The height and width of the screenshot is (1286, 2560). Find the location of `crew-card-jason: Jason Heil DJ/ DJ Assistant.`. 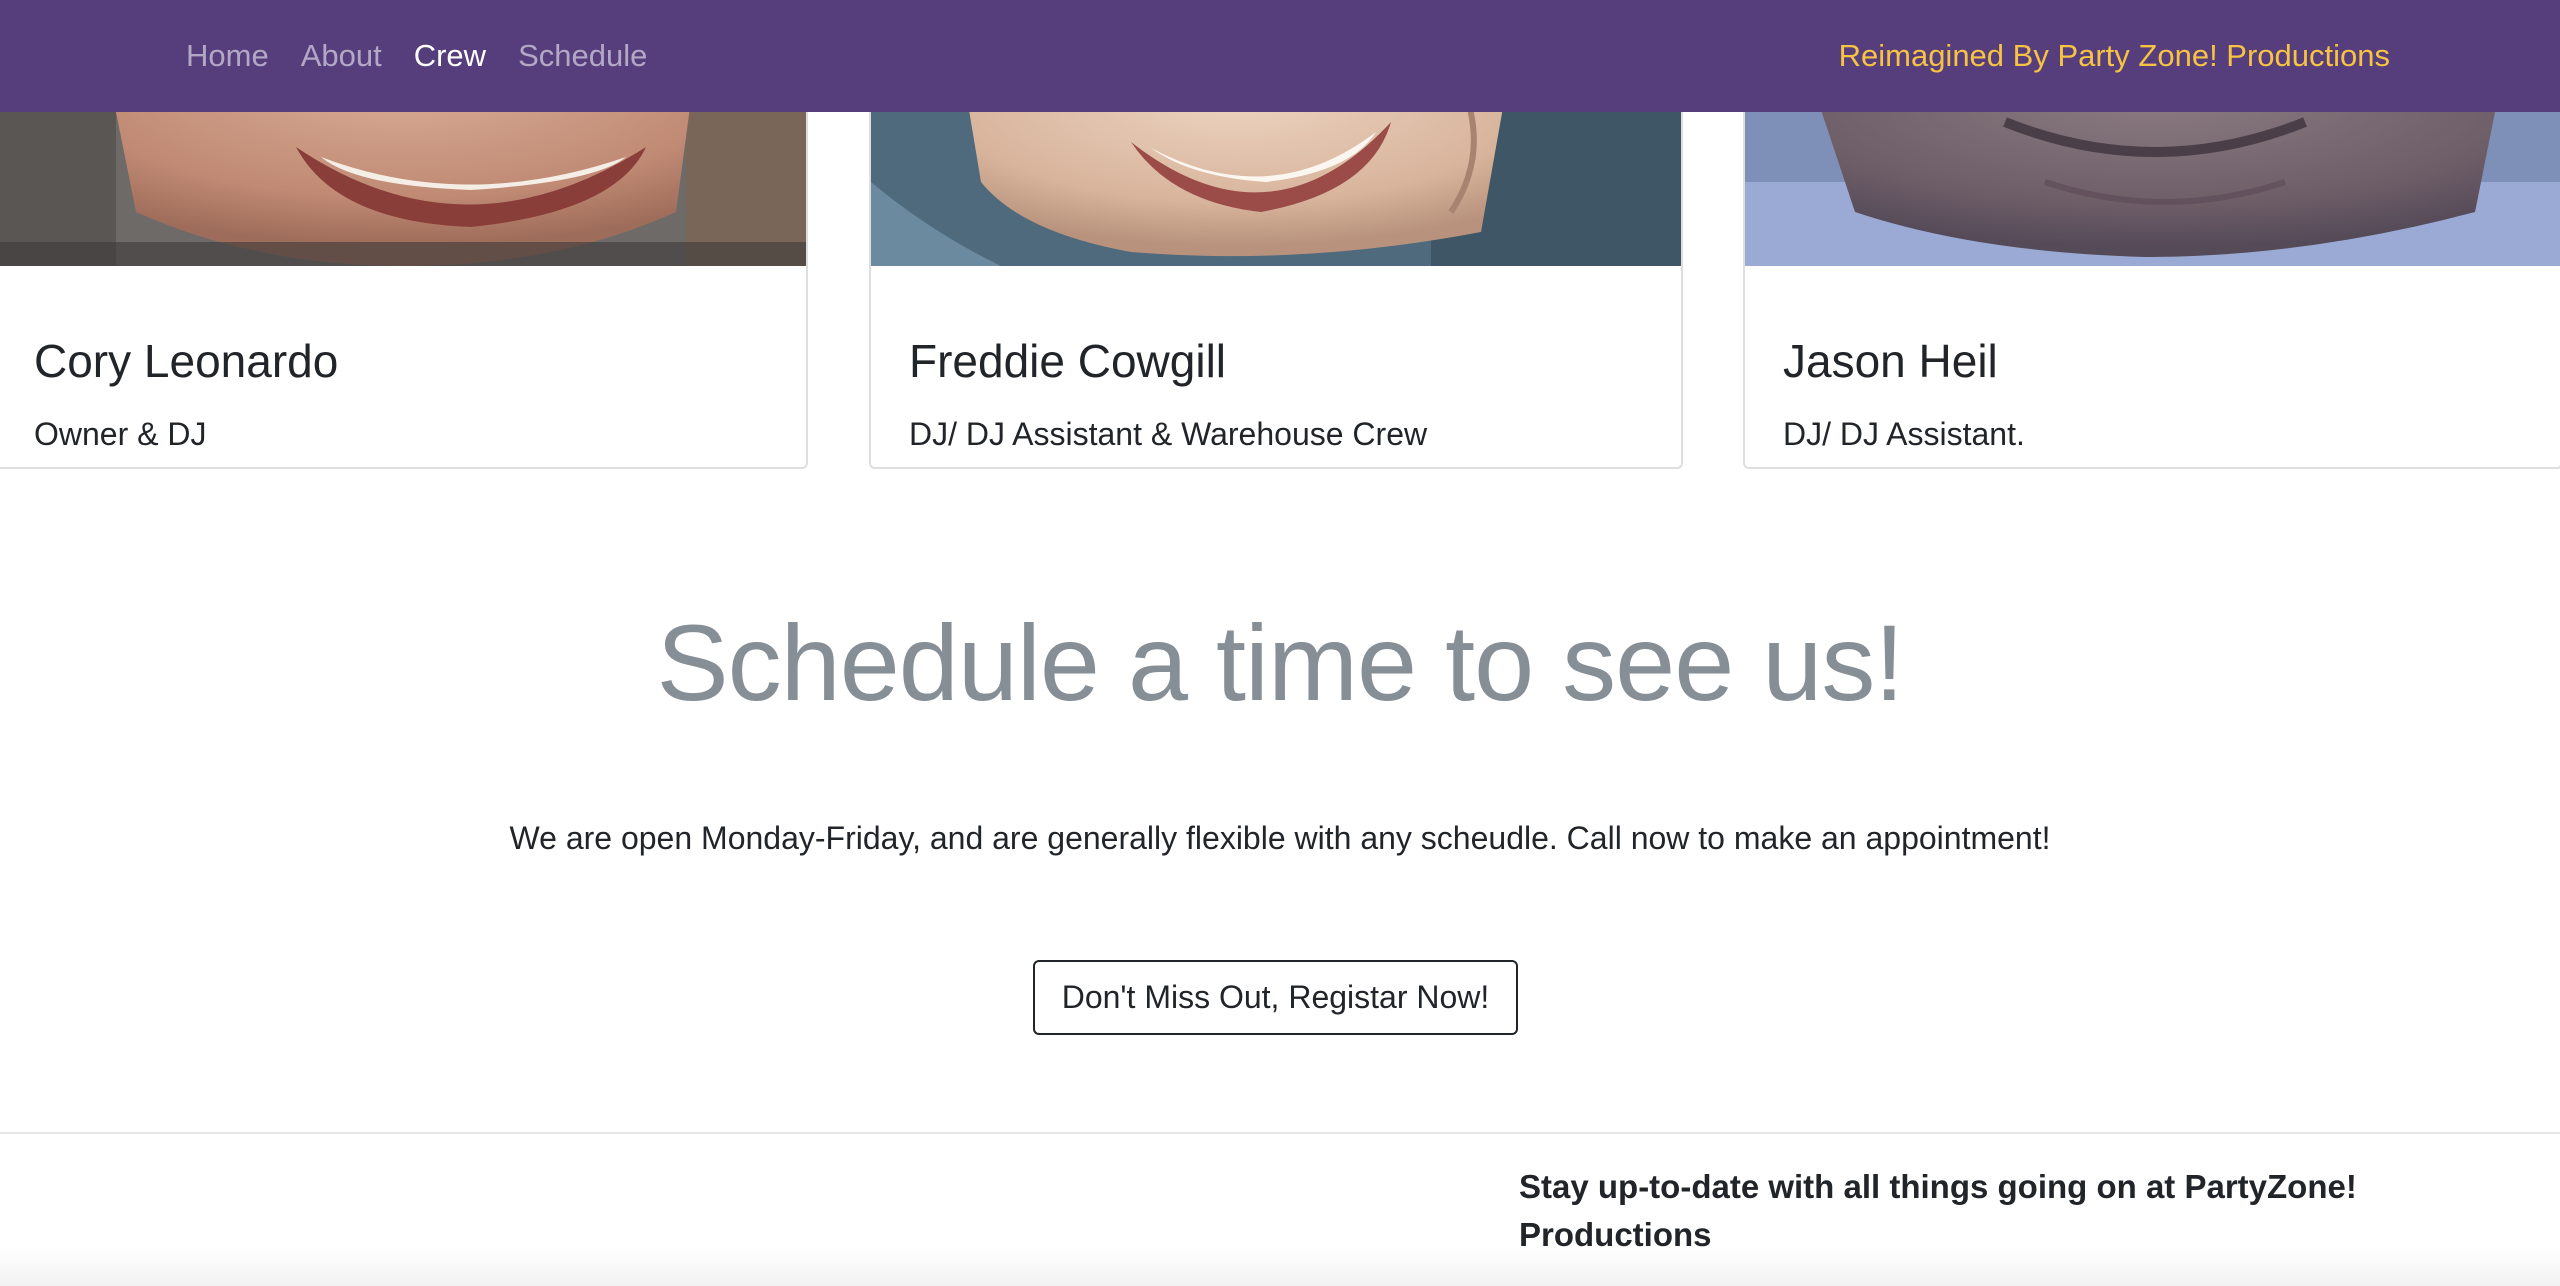

crew-card-jason: Jason Heil DJ/ DJ Assistant. is located at coordinates (2151, 264).